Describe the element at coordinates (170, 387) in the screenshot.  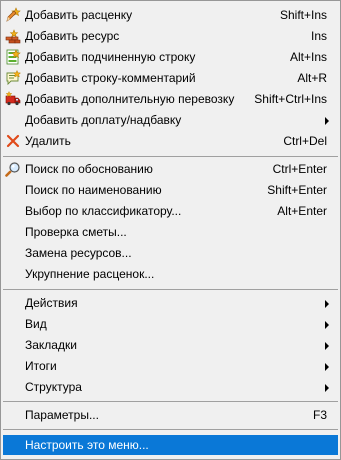
I see `menu-item-structure: Структура` at that location.